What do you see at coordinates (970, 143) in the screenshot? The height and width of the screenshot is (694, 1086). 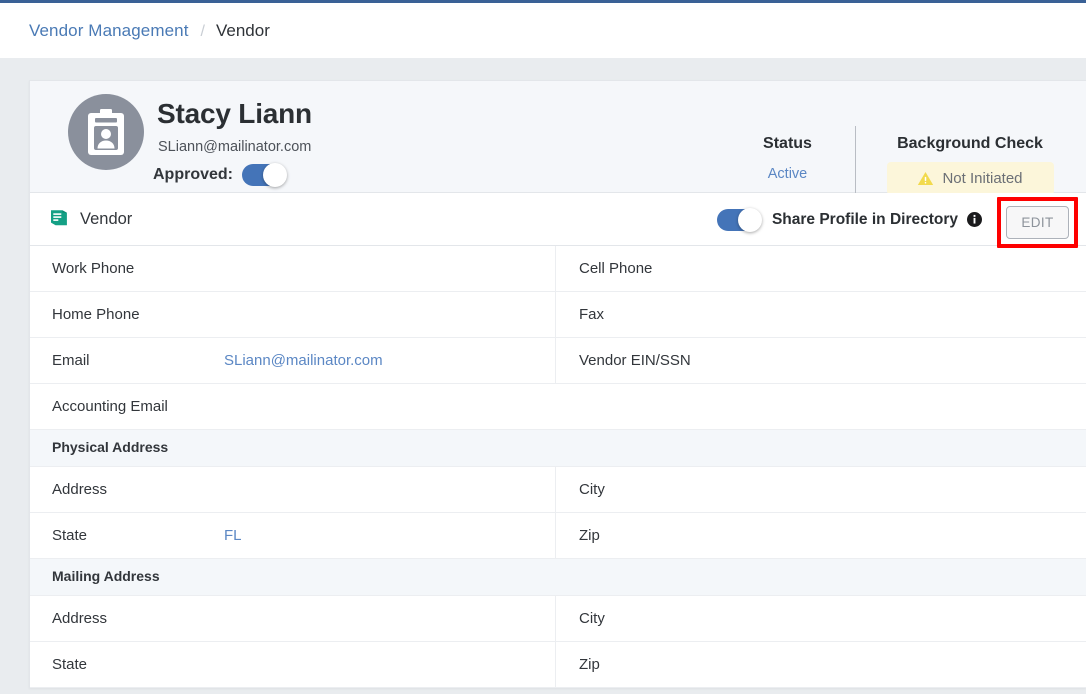 I see `background-check-title: Background Check` at bounding box center [970, 143].